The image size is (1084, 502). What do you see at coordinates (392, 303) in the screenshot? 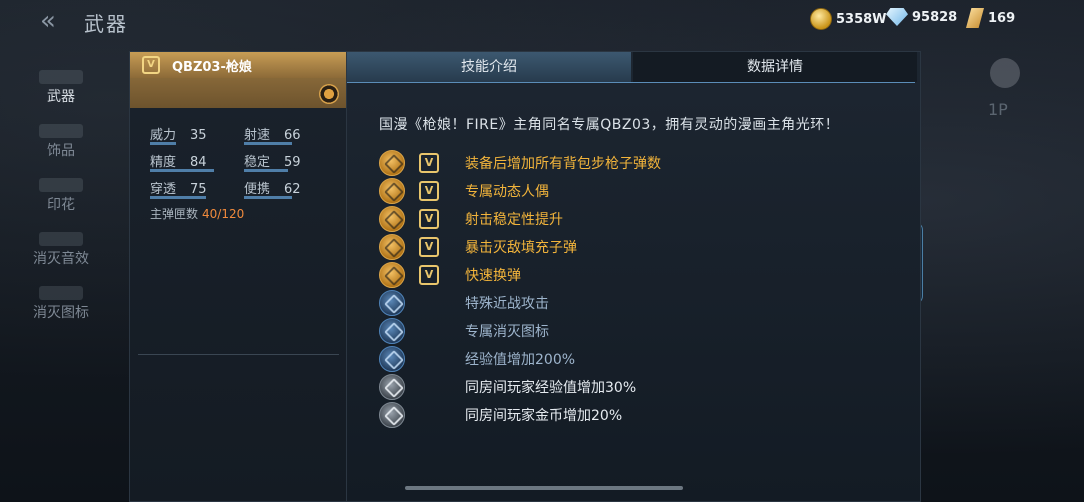
I see `melee-icon` at bounding box center [392, 303].